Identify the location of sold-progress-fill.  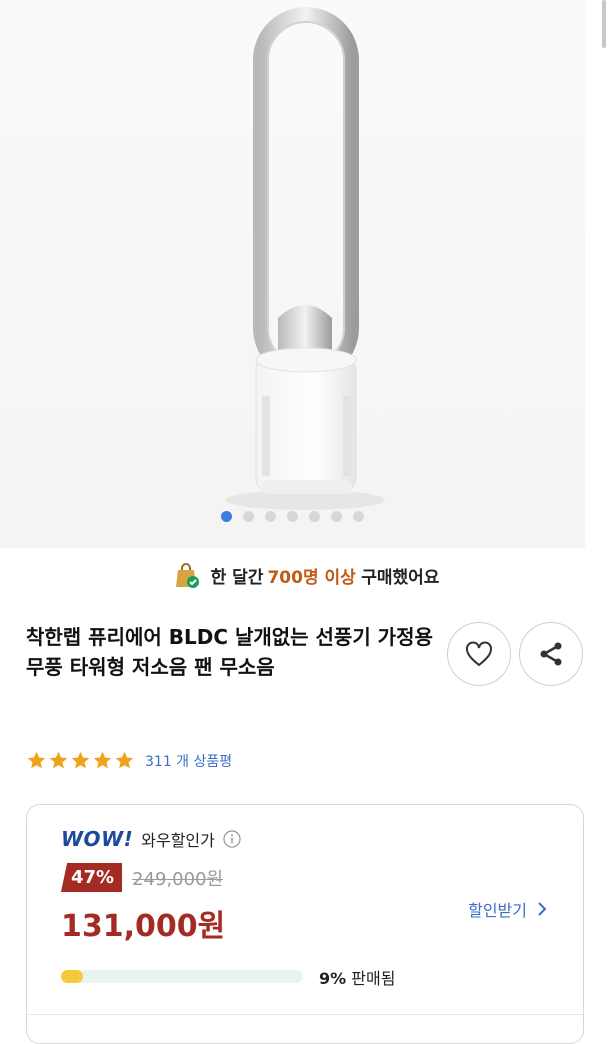
(72, 976).